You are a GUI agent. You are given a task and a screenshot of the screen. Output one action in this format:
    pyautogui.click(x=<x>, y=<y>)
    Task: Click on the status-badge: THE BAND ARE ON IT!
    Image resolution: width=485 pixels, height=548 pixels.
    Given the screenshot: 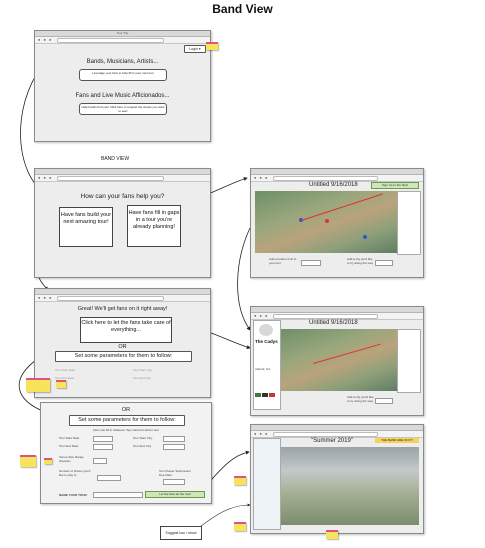 What is the action you would take?
    pyautogui.click(x=397, y=440)
    